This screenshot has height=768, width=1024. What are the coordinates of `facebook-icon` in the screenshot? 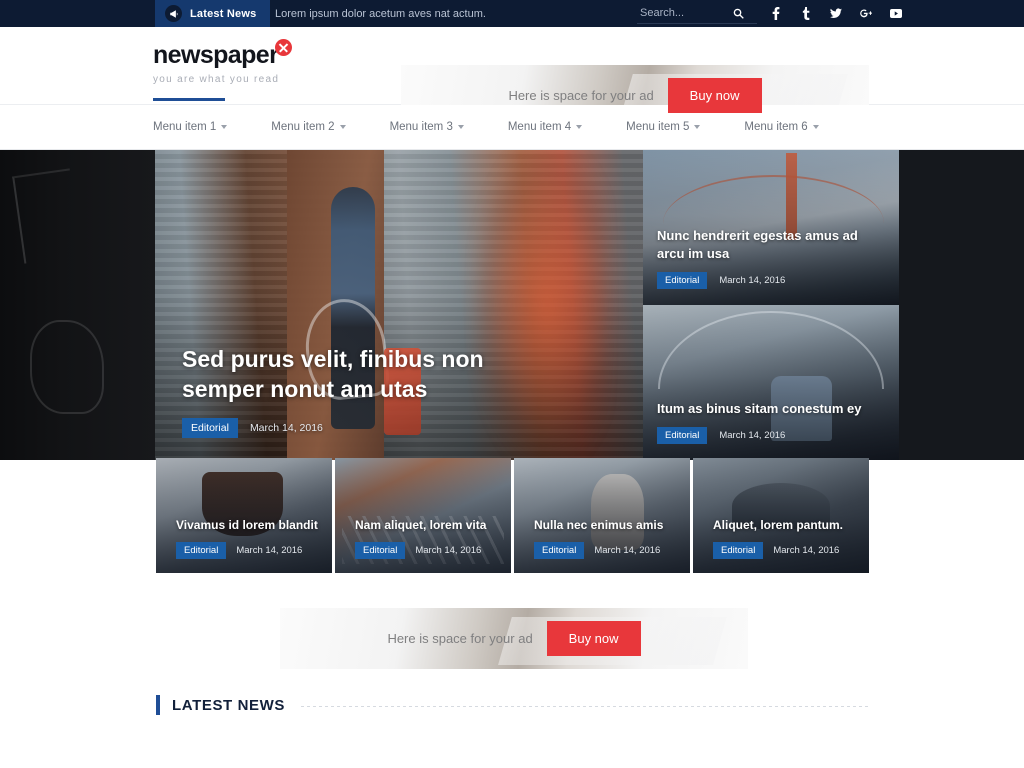 It's located at (776, 14).